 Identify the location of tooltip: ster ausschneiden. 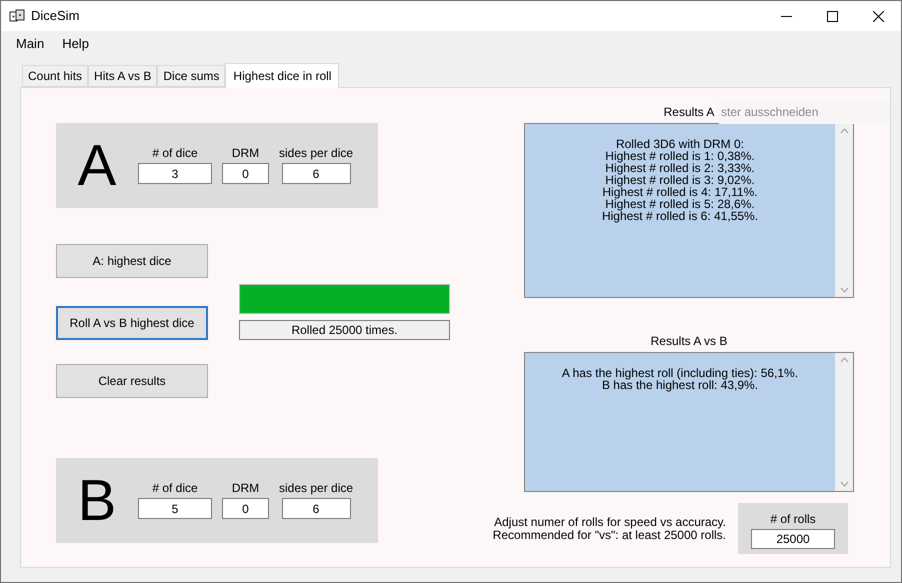
(804, 112).